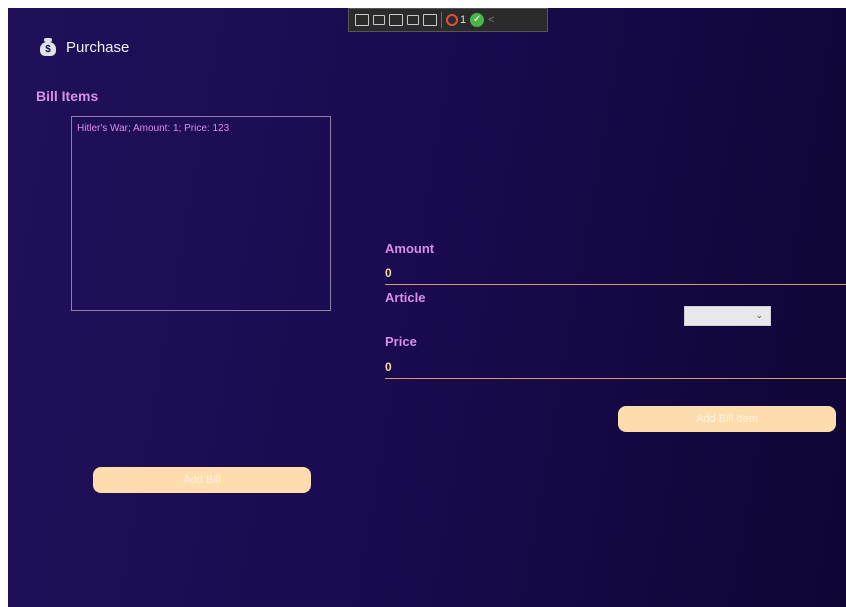 The image size is (846, 607). What do you see at coordinates (67, 96) in the screenshot?
I see `bill-items-label: Bill Items` at bounding box center [67, 96].